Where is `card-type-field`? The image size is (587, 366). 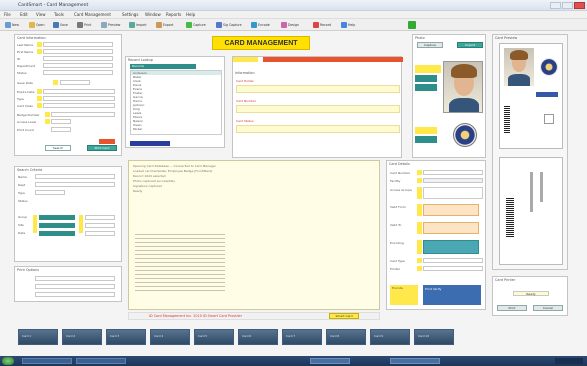
card-type-field is located at coordinates (453, 260).